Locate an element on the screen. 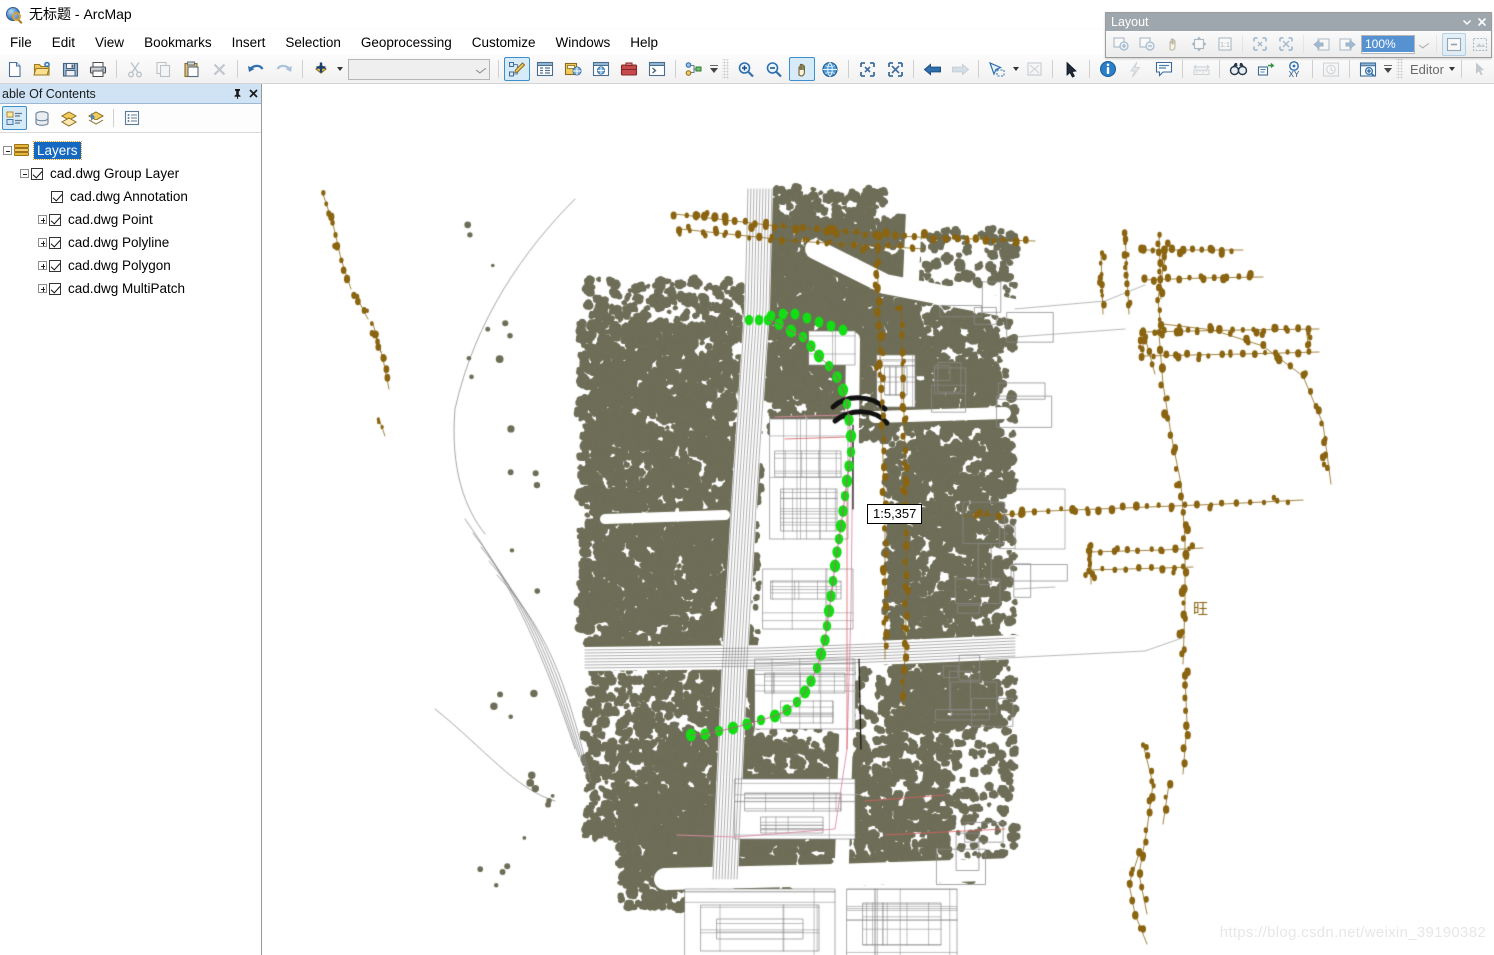 The height and width of the screenshot is (955, 1494). layout-toolbar-close-icon is located at coordinates (1481, 22).